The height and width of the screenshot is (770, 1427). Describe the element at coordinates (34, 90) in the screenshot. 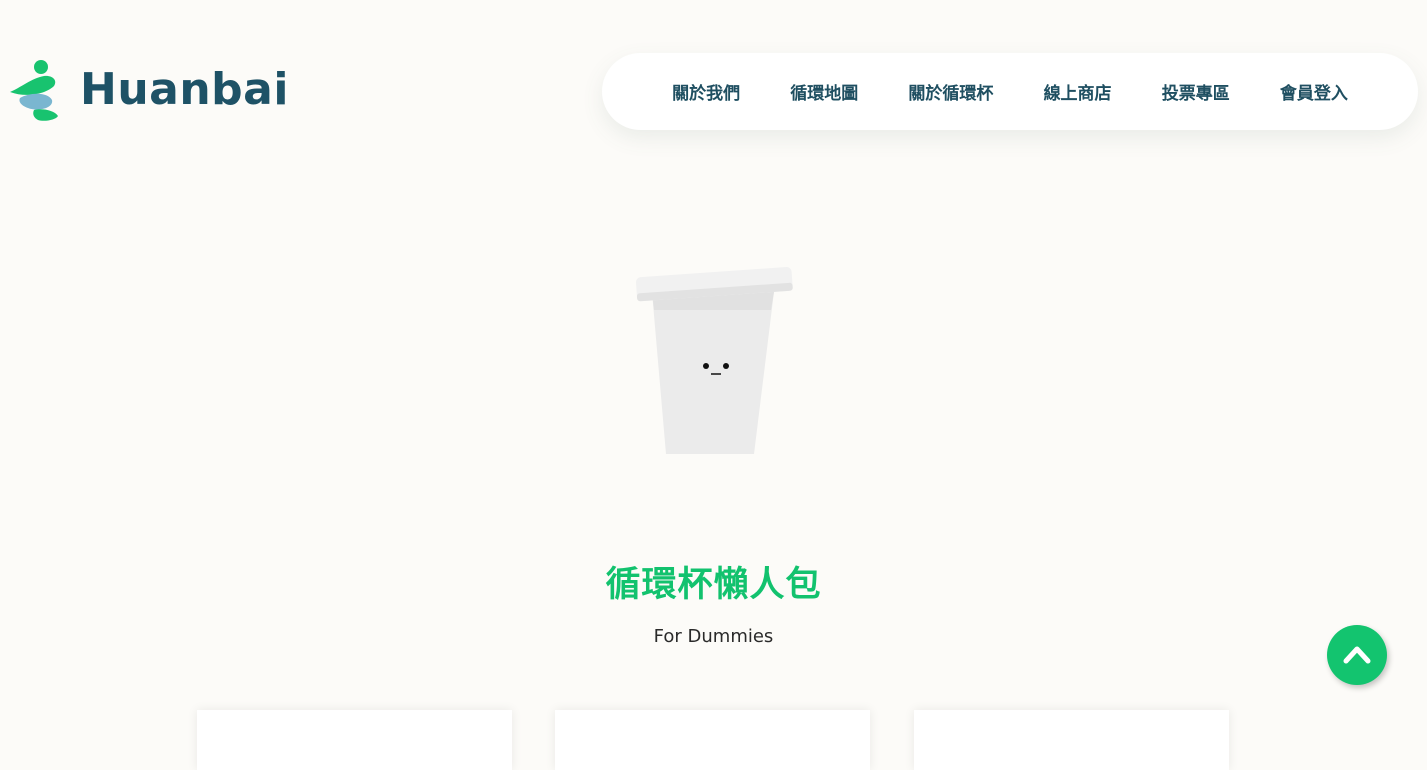

I see `huanbai-logo-icon` at that location.